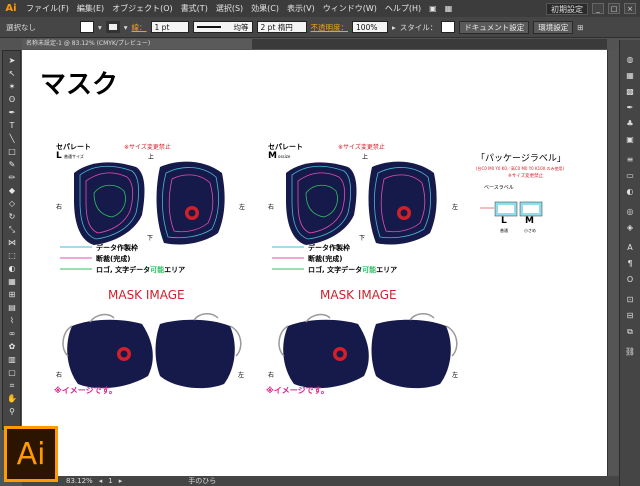 Image resolution: width=640 pixels, height=486 pixels. I want to click on transparency-panel-icon: ◐, so click(630, 192).